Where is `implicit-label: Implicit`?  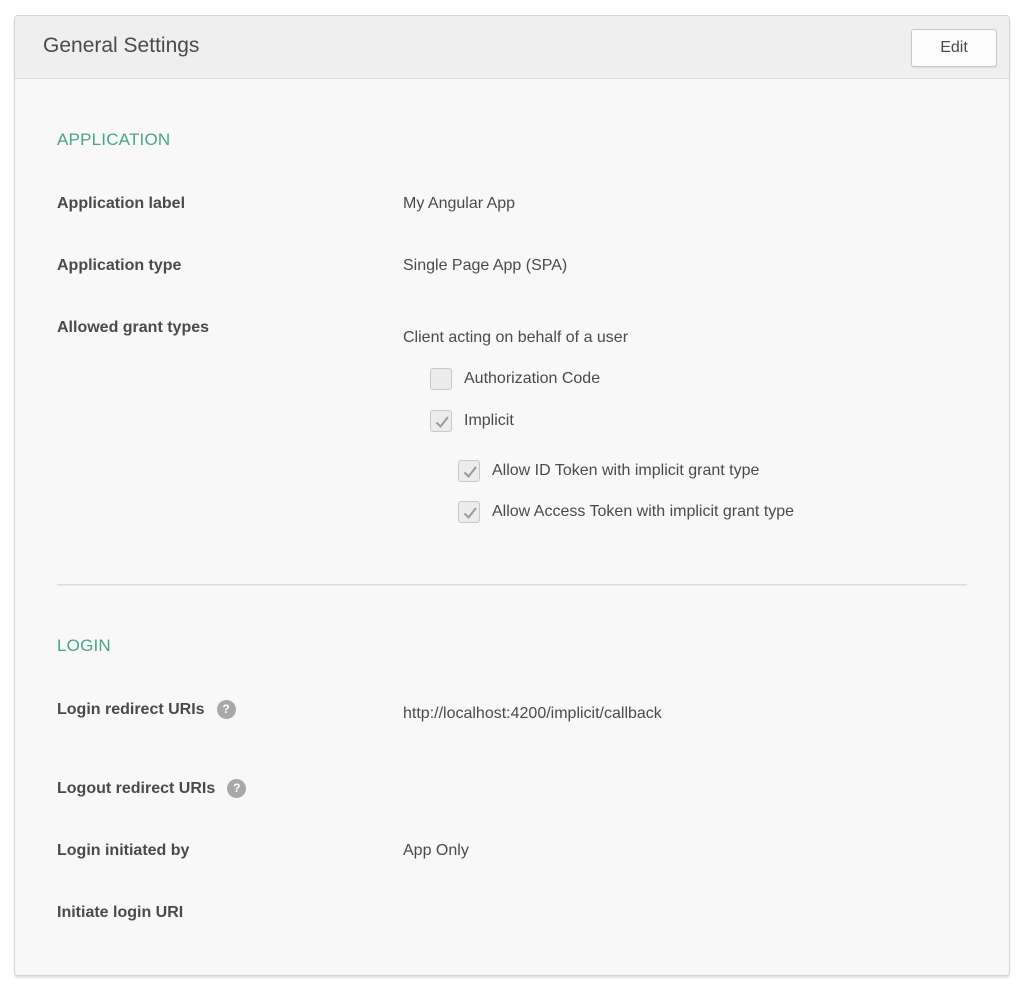
implicit-label: Implicit is located at coordinates (489, 420).